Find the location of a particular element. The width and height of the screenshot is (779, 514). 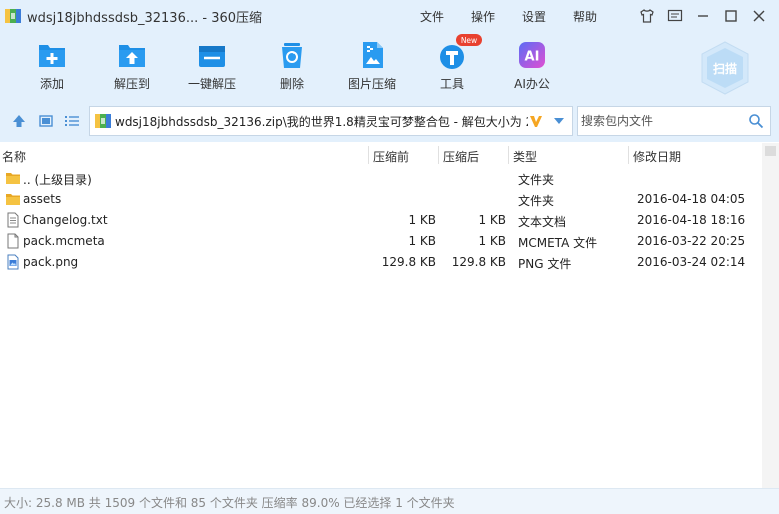

file-name: assets is located at coordinates (42, 199).